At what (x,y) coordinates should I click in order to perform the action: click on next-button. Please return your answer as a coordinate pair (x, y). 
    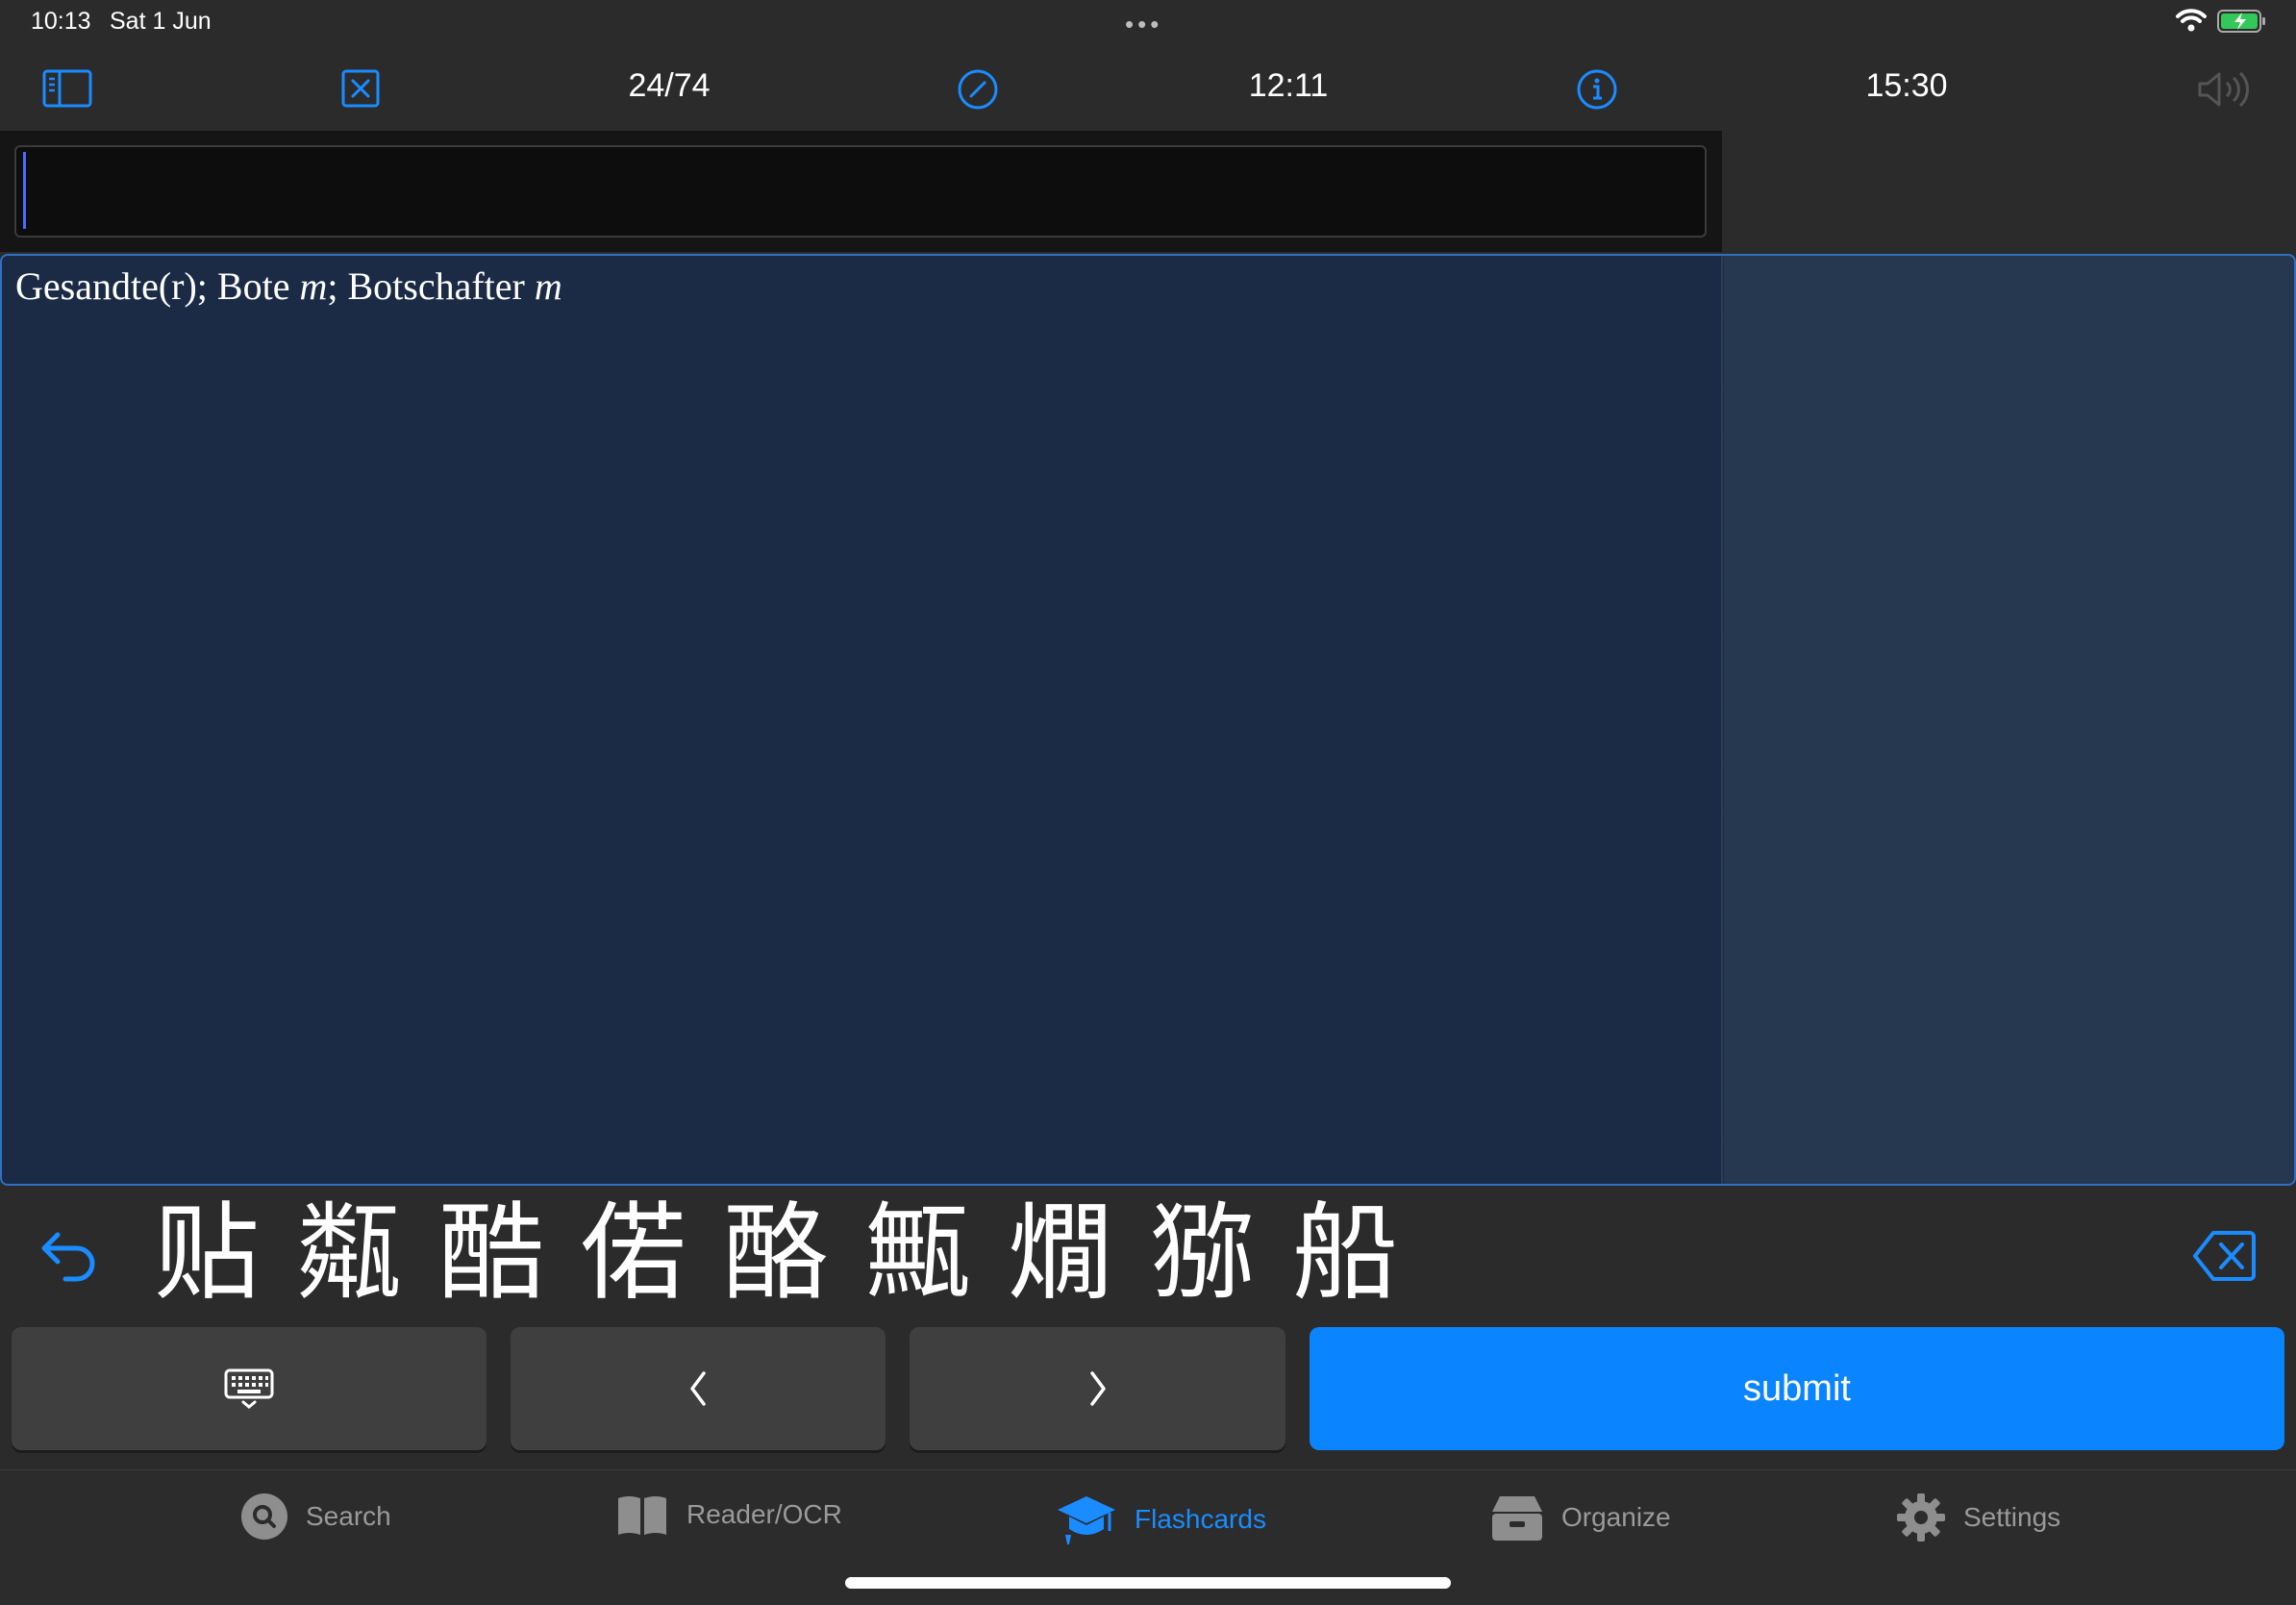
    Looking at the image, I should click on (1097, 1388).